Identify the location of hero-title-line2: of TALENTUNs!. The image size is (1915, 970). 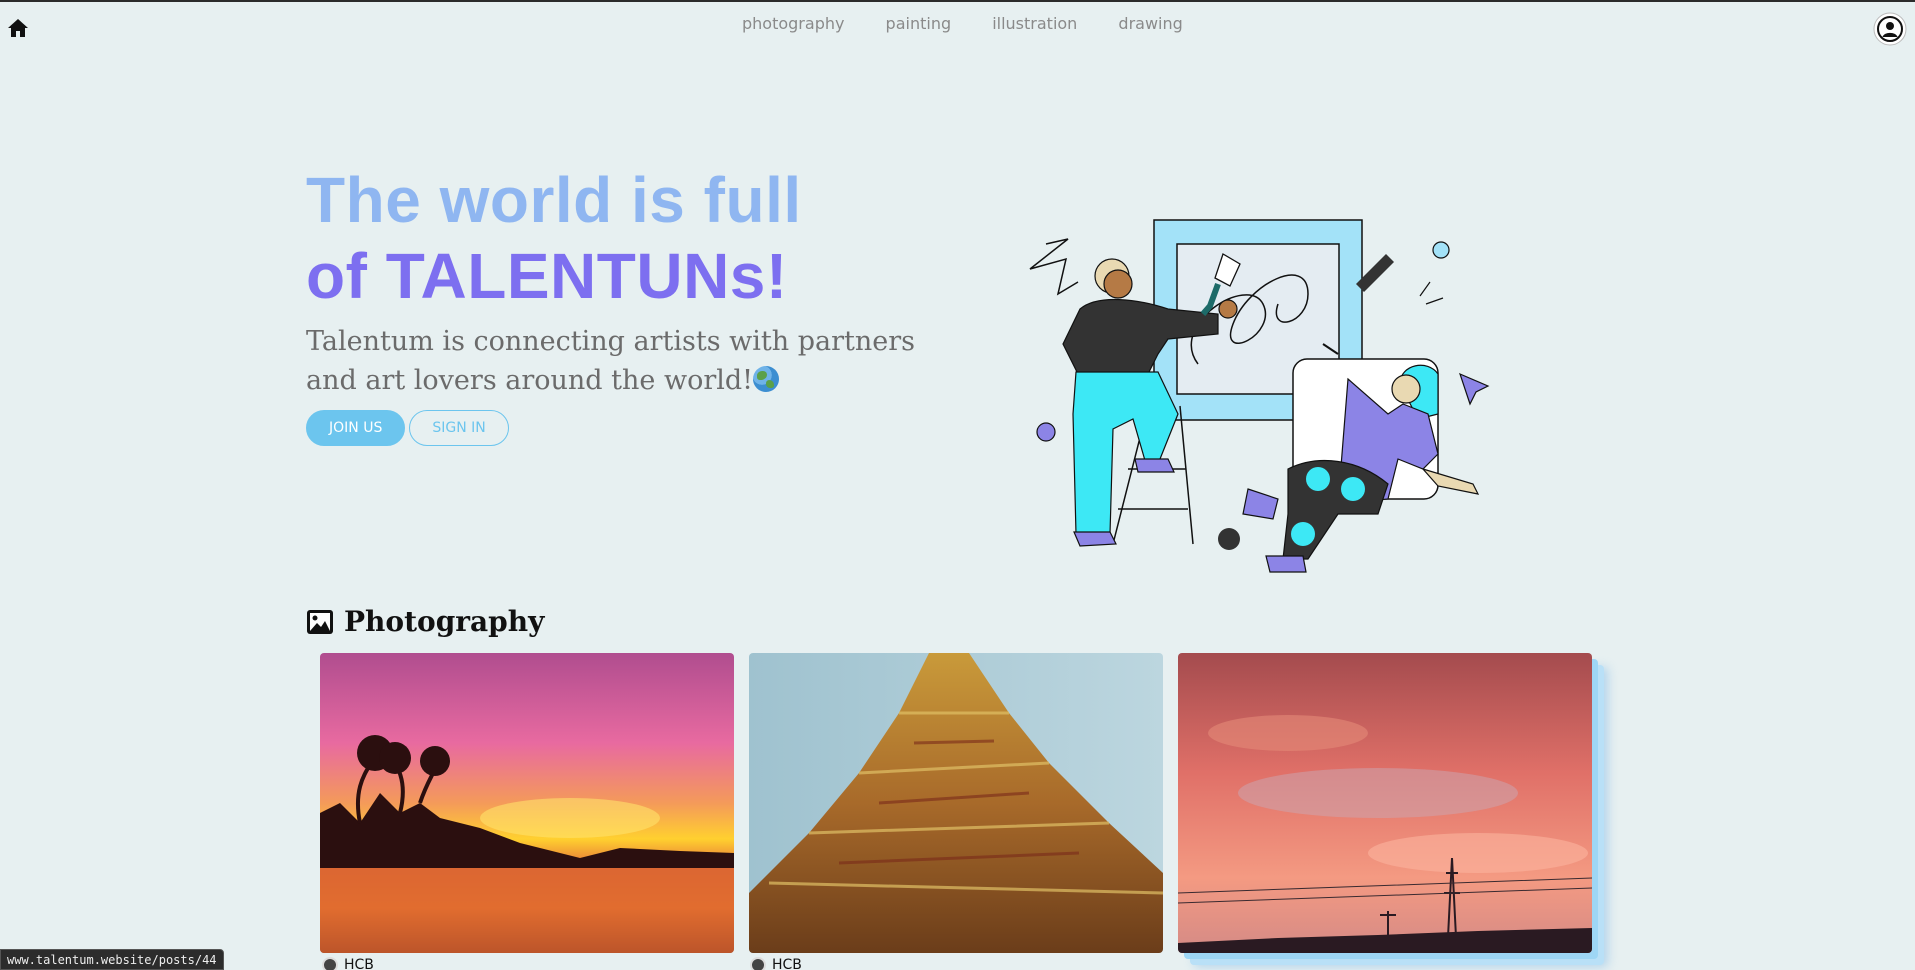
(547, 276).